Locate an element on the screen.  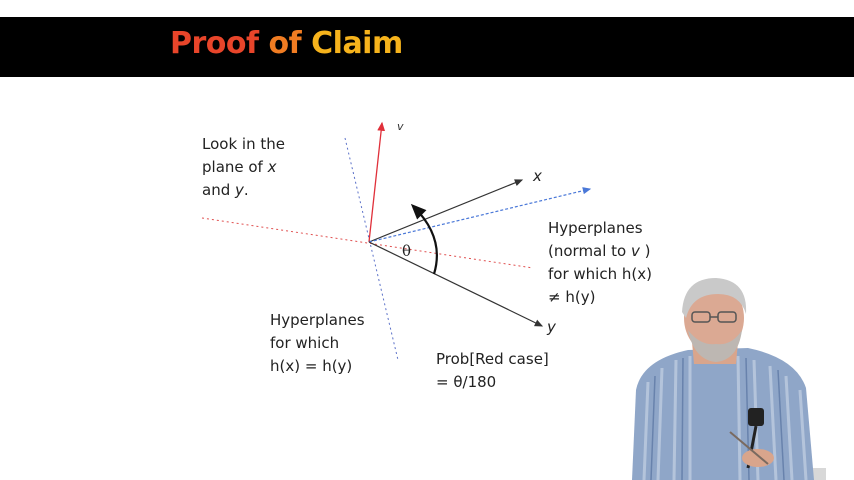
hyp-left-line-1: Hyperplanes is located at coordinates (317, 320).